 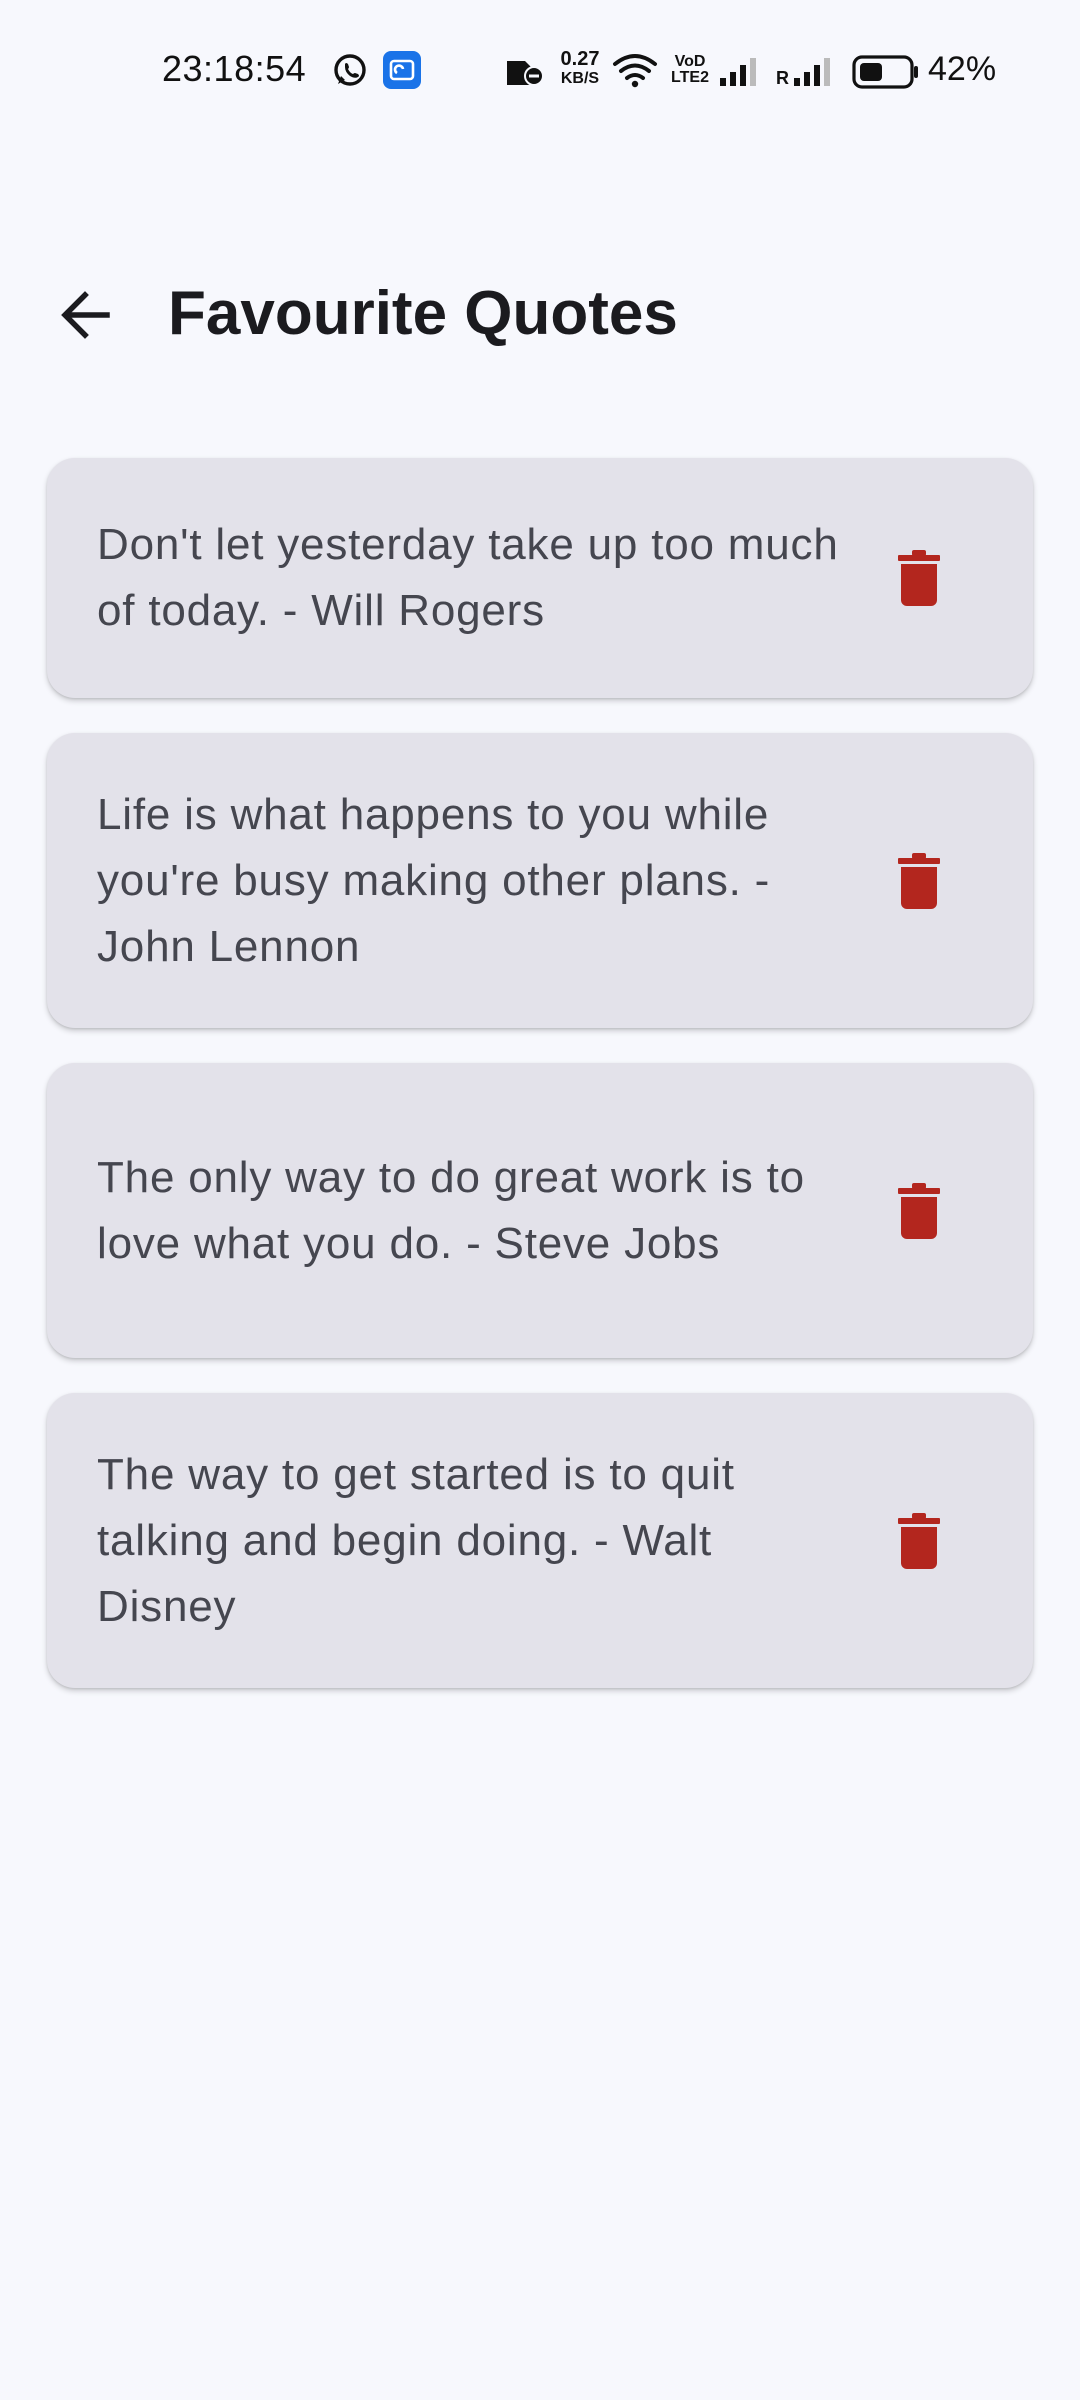 What do you see at coordinates (635, 72) in the screenshot?
I see `wifi-icon` at bounding box center [635, 72].